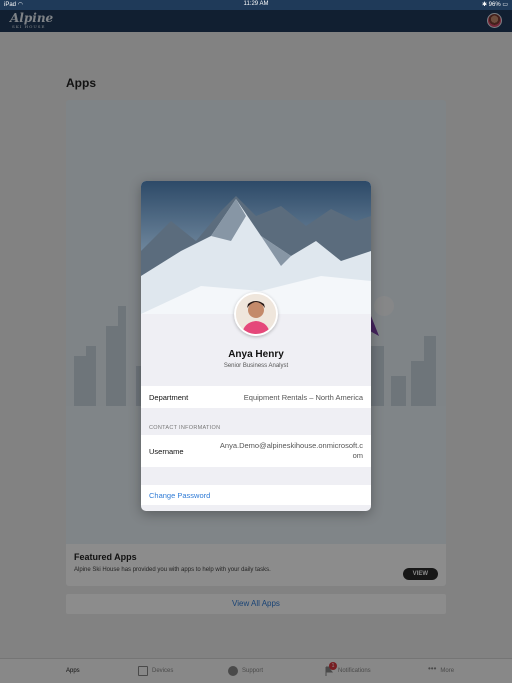 The height and width of the screenshot is (683, 512). I want to click on profile-name: Anya Henry, so click(256, 354).